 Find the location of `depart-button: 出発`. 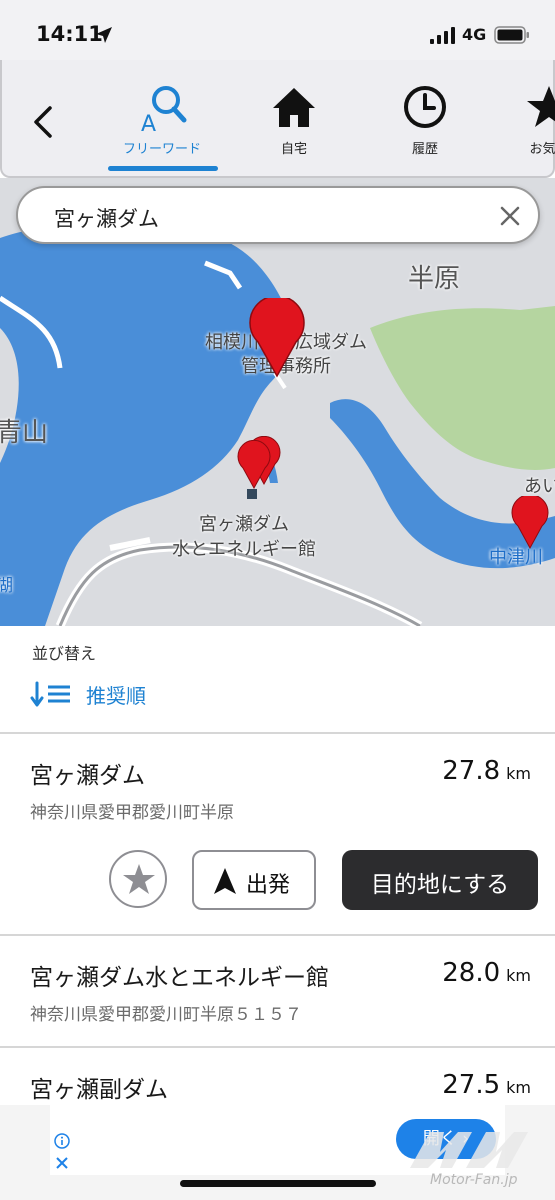

depart-button: 出発 is located at coordinates (254, 880).